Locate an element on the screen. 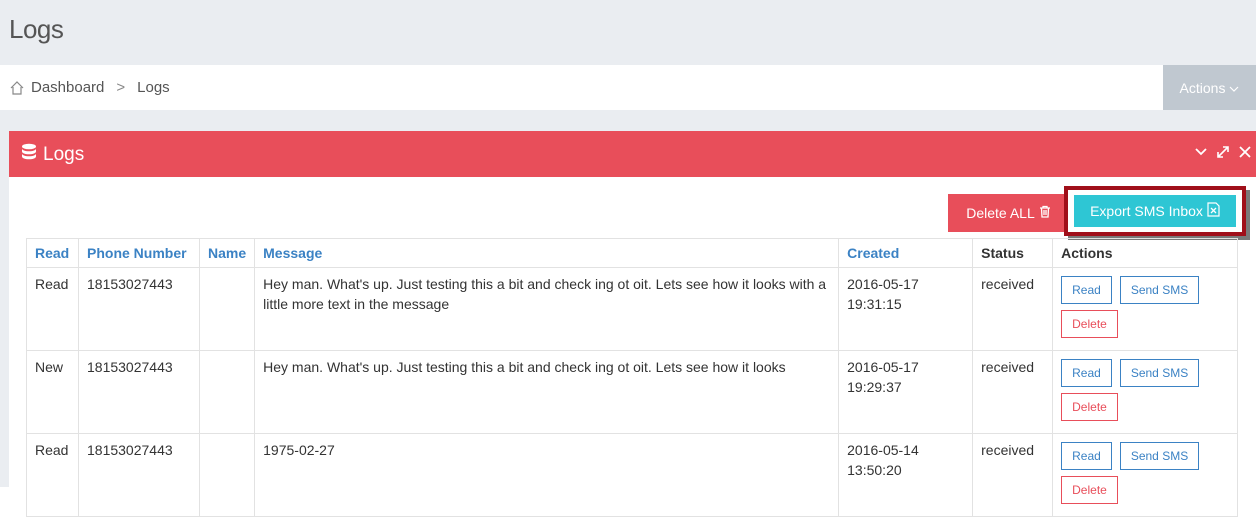 The height and width of the screenshot is (517, 1256). header-name: Name is located at coordinates (227, 253).